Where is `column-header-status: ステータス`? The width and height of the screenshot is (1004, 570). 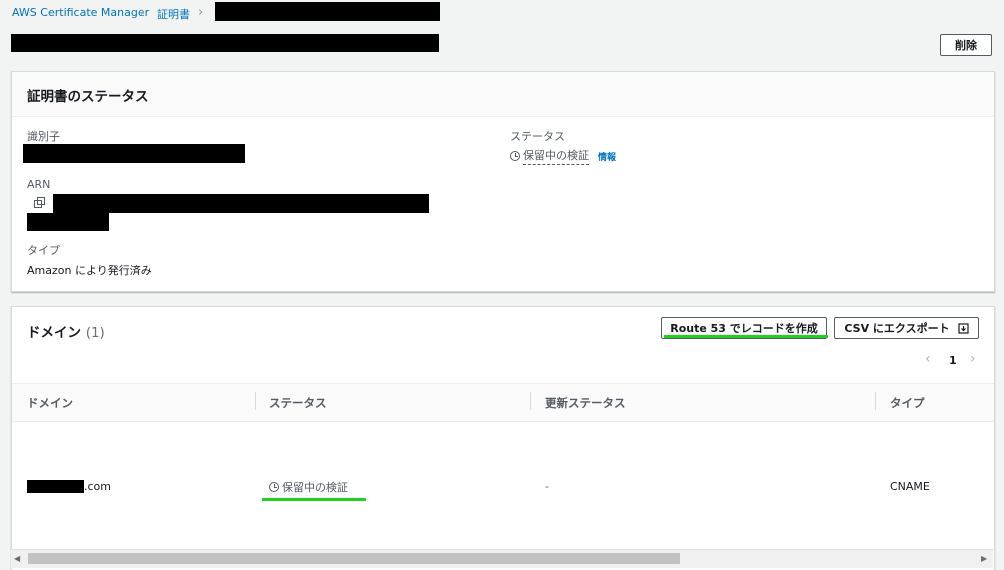
column-header-status: ステータス is located at coordinates (298, 403).